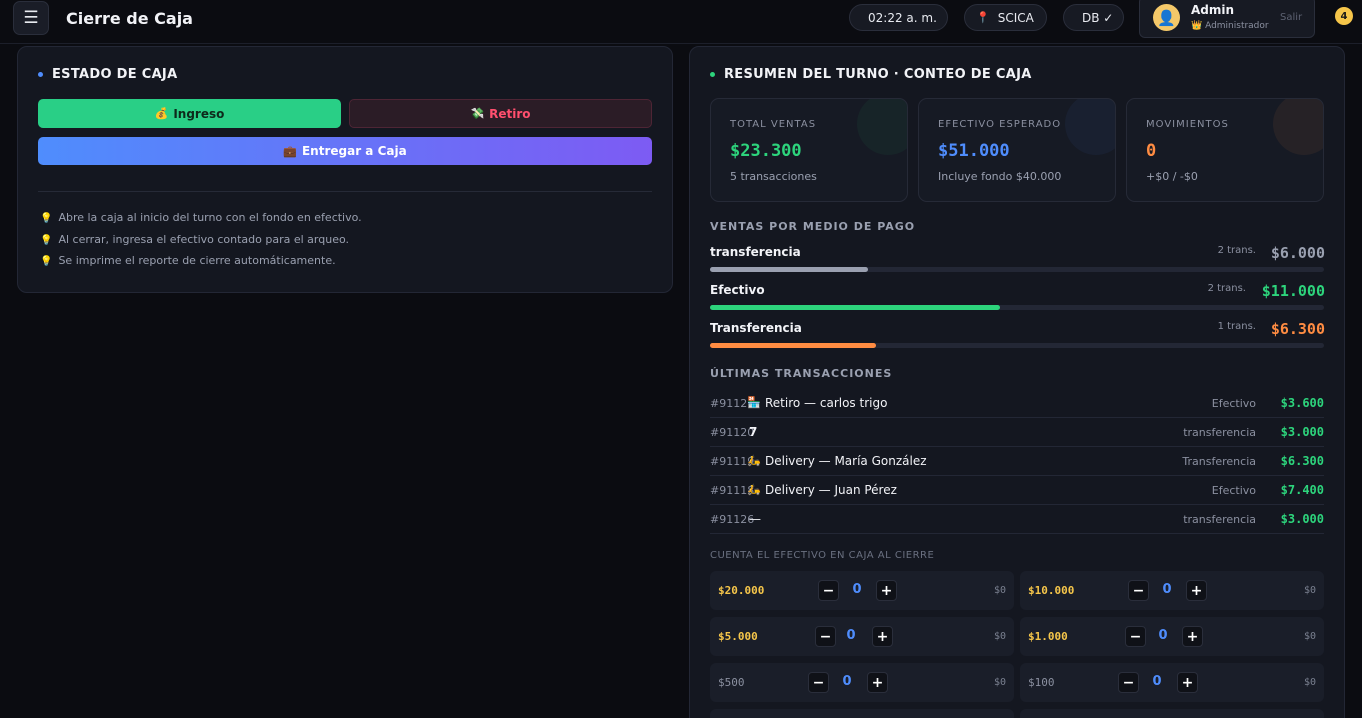 The image size is (1362, 718). What do you see at coordinates (354, 151) in the screenshot?
I see `entregar-label: Entregar a Caja` at bounding box center [354, 151].